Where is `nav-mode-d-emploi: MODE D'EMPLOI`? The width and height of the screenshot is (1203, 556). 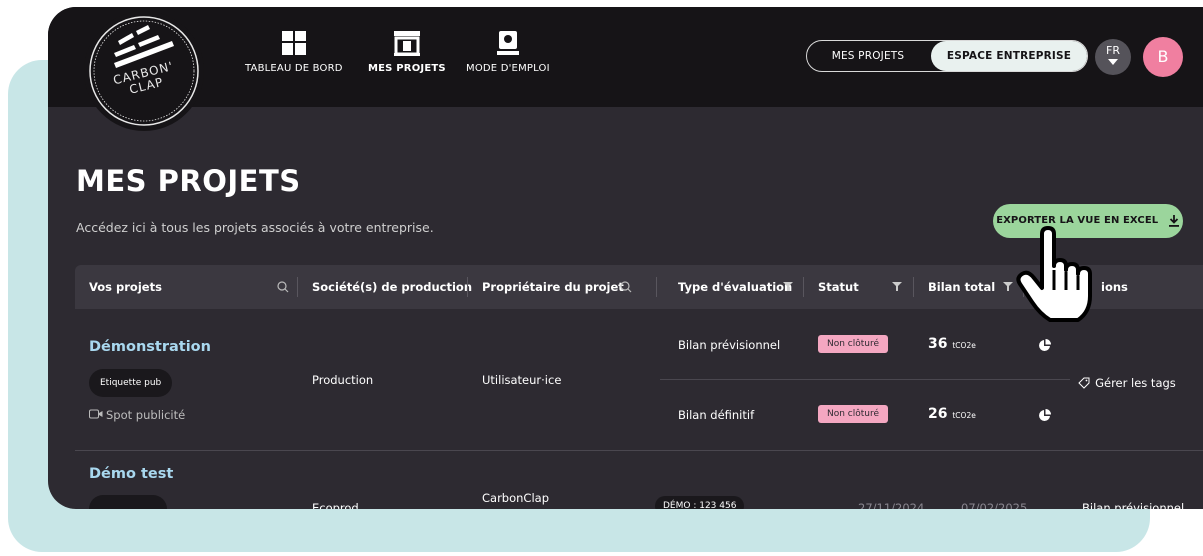 nav-mode-d-emploi: MODE D'EMPLOI is located at coordinates (508, 51).